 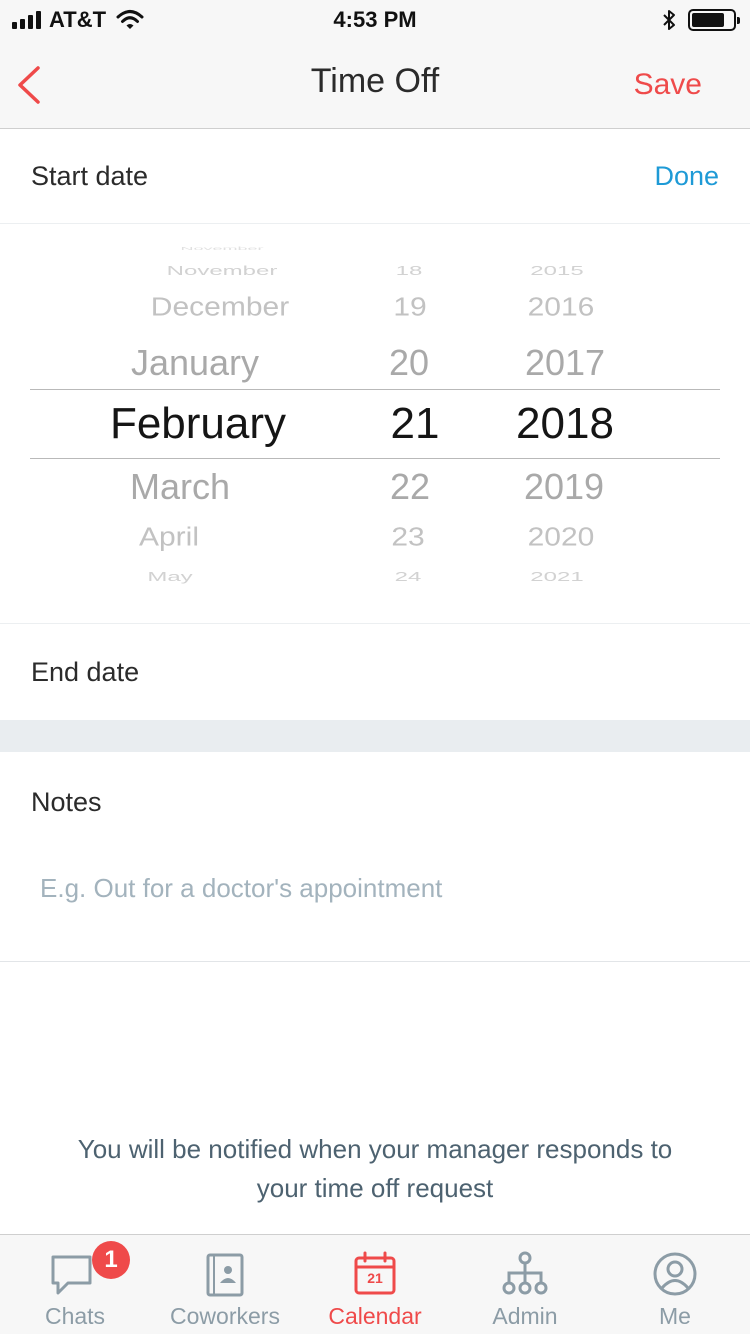 What do you see at coordinates (370, 888) in the screenshot?
I see `notes-input` at bounding box center [370, 888].